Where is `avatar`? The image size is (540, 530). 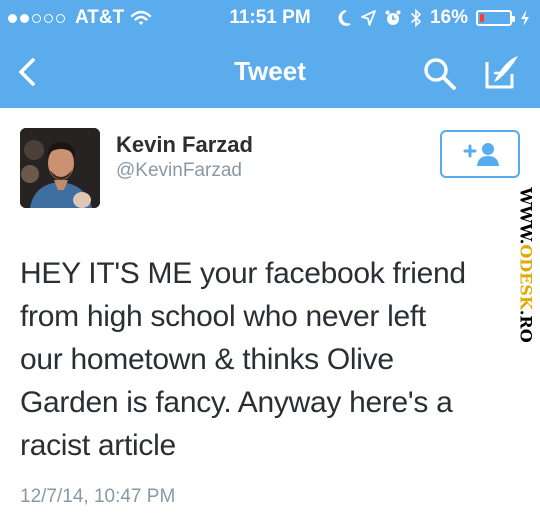
avatar is located at coordinates (60, 168).